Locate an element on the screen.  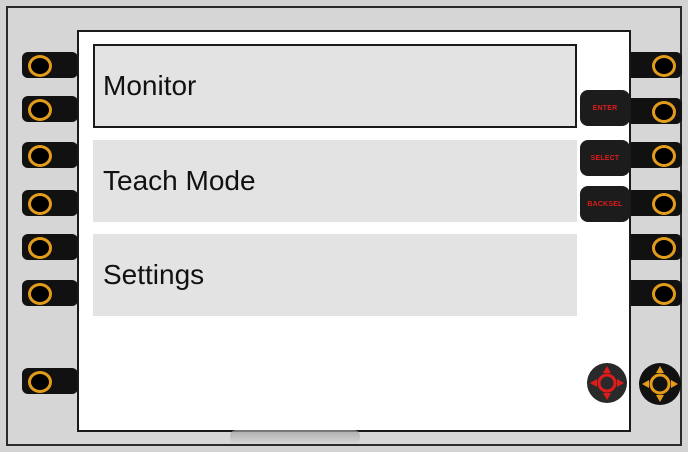
bezel-shadow is located at coordinates (295, 437).